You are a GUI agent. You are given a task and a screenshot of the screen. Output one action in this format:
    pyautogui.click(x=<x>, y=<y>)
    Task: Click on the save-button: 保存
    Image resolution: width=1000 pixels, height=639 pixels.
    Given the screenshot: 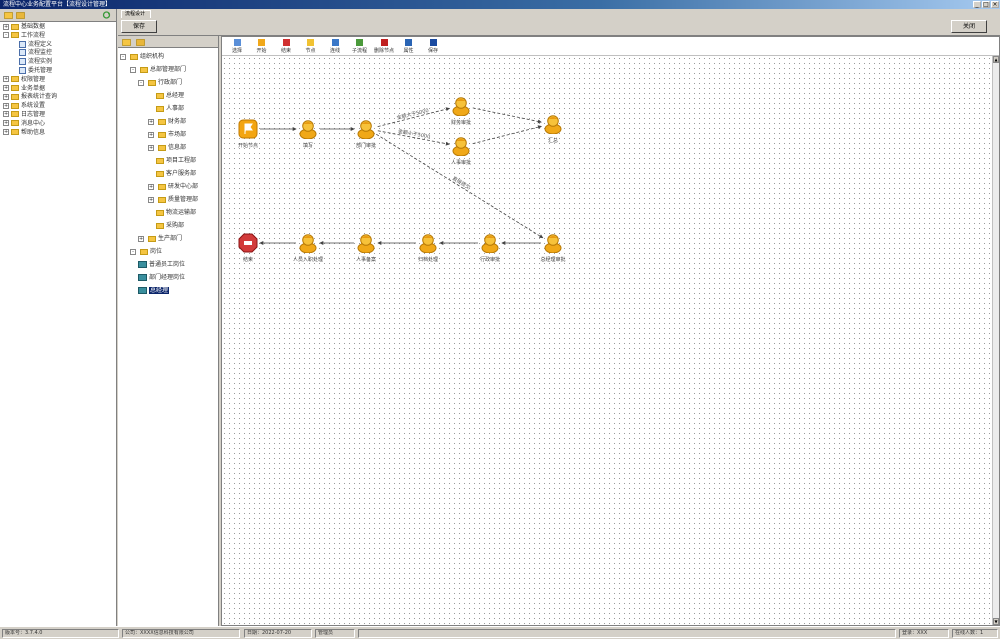 What is the action you would take?
    pyautogui.click(x=139, y=26)
    